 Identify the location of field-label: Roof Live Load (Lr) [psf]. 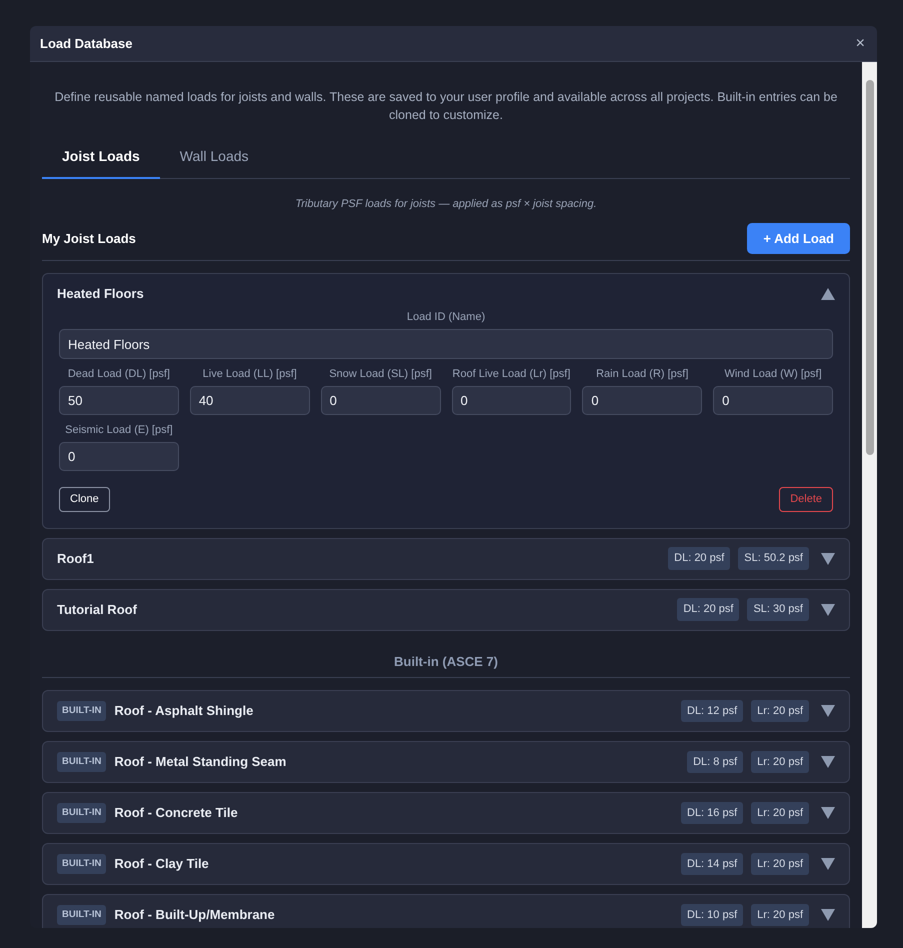
(512, 374).